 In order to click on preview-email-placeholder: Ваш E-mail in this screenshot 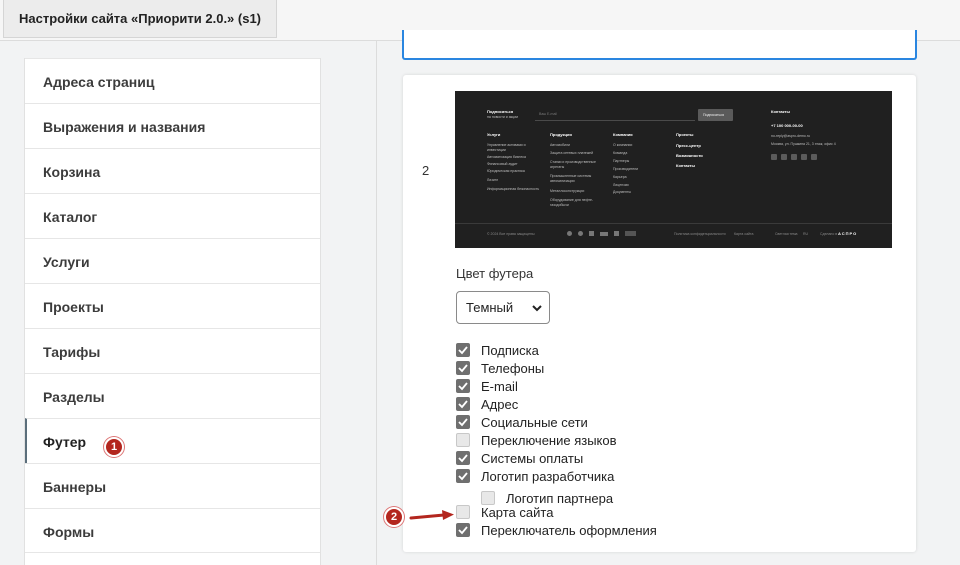, I will do `click(548, 114)`.